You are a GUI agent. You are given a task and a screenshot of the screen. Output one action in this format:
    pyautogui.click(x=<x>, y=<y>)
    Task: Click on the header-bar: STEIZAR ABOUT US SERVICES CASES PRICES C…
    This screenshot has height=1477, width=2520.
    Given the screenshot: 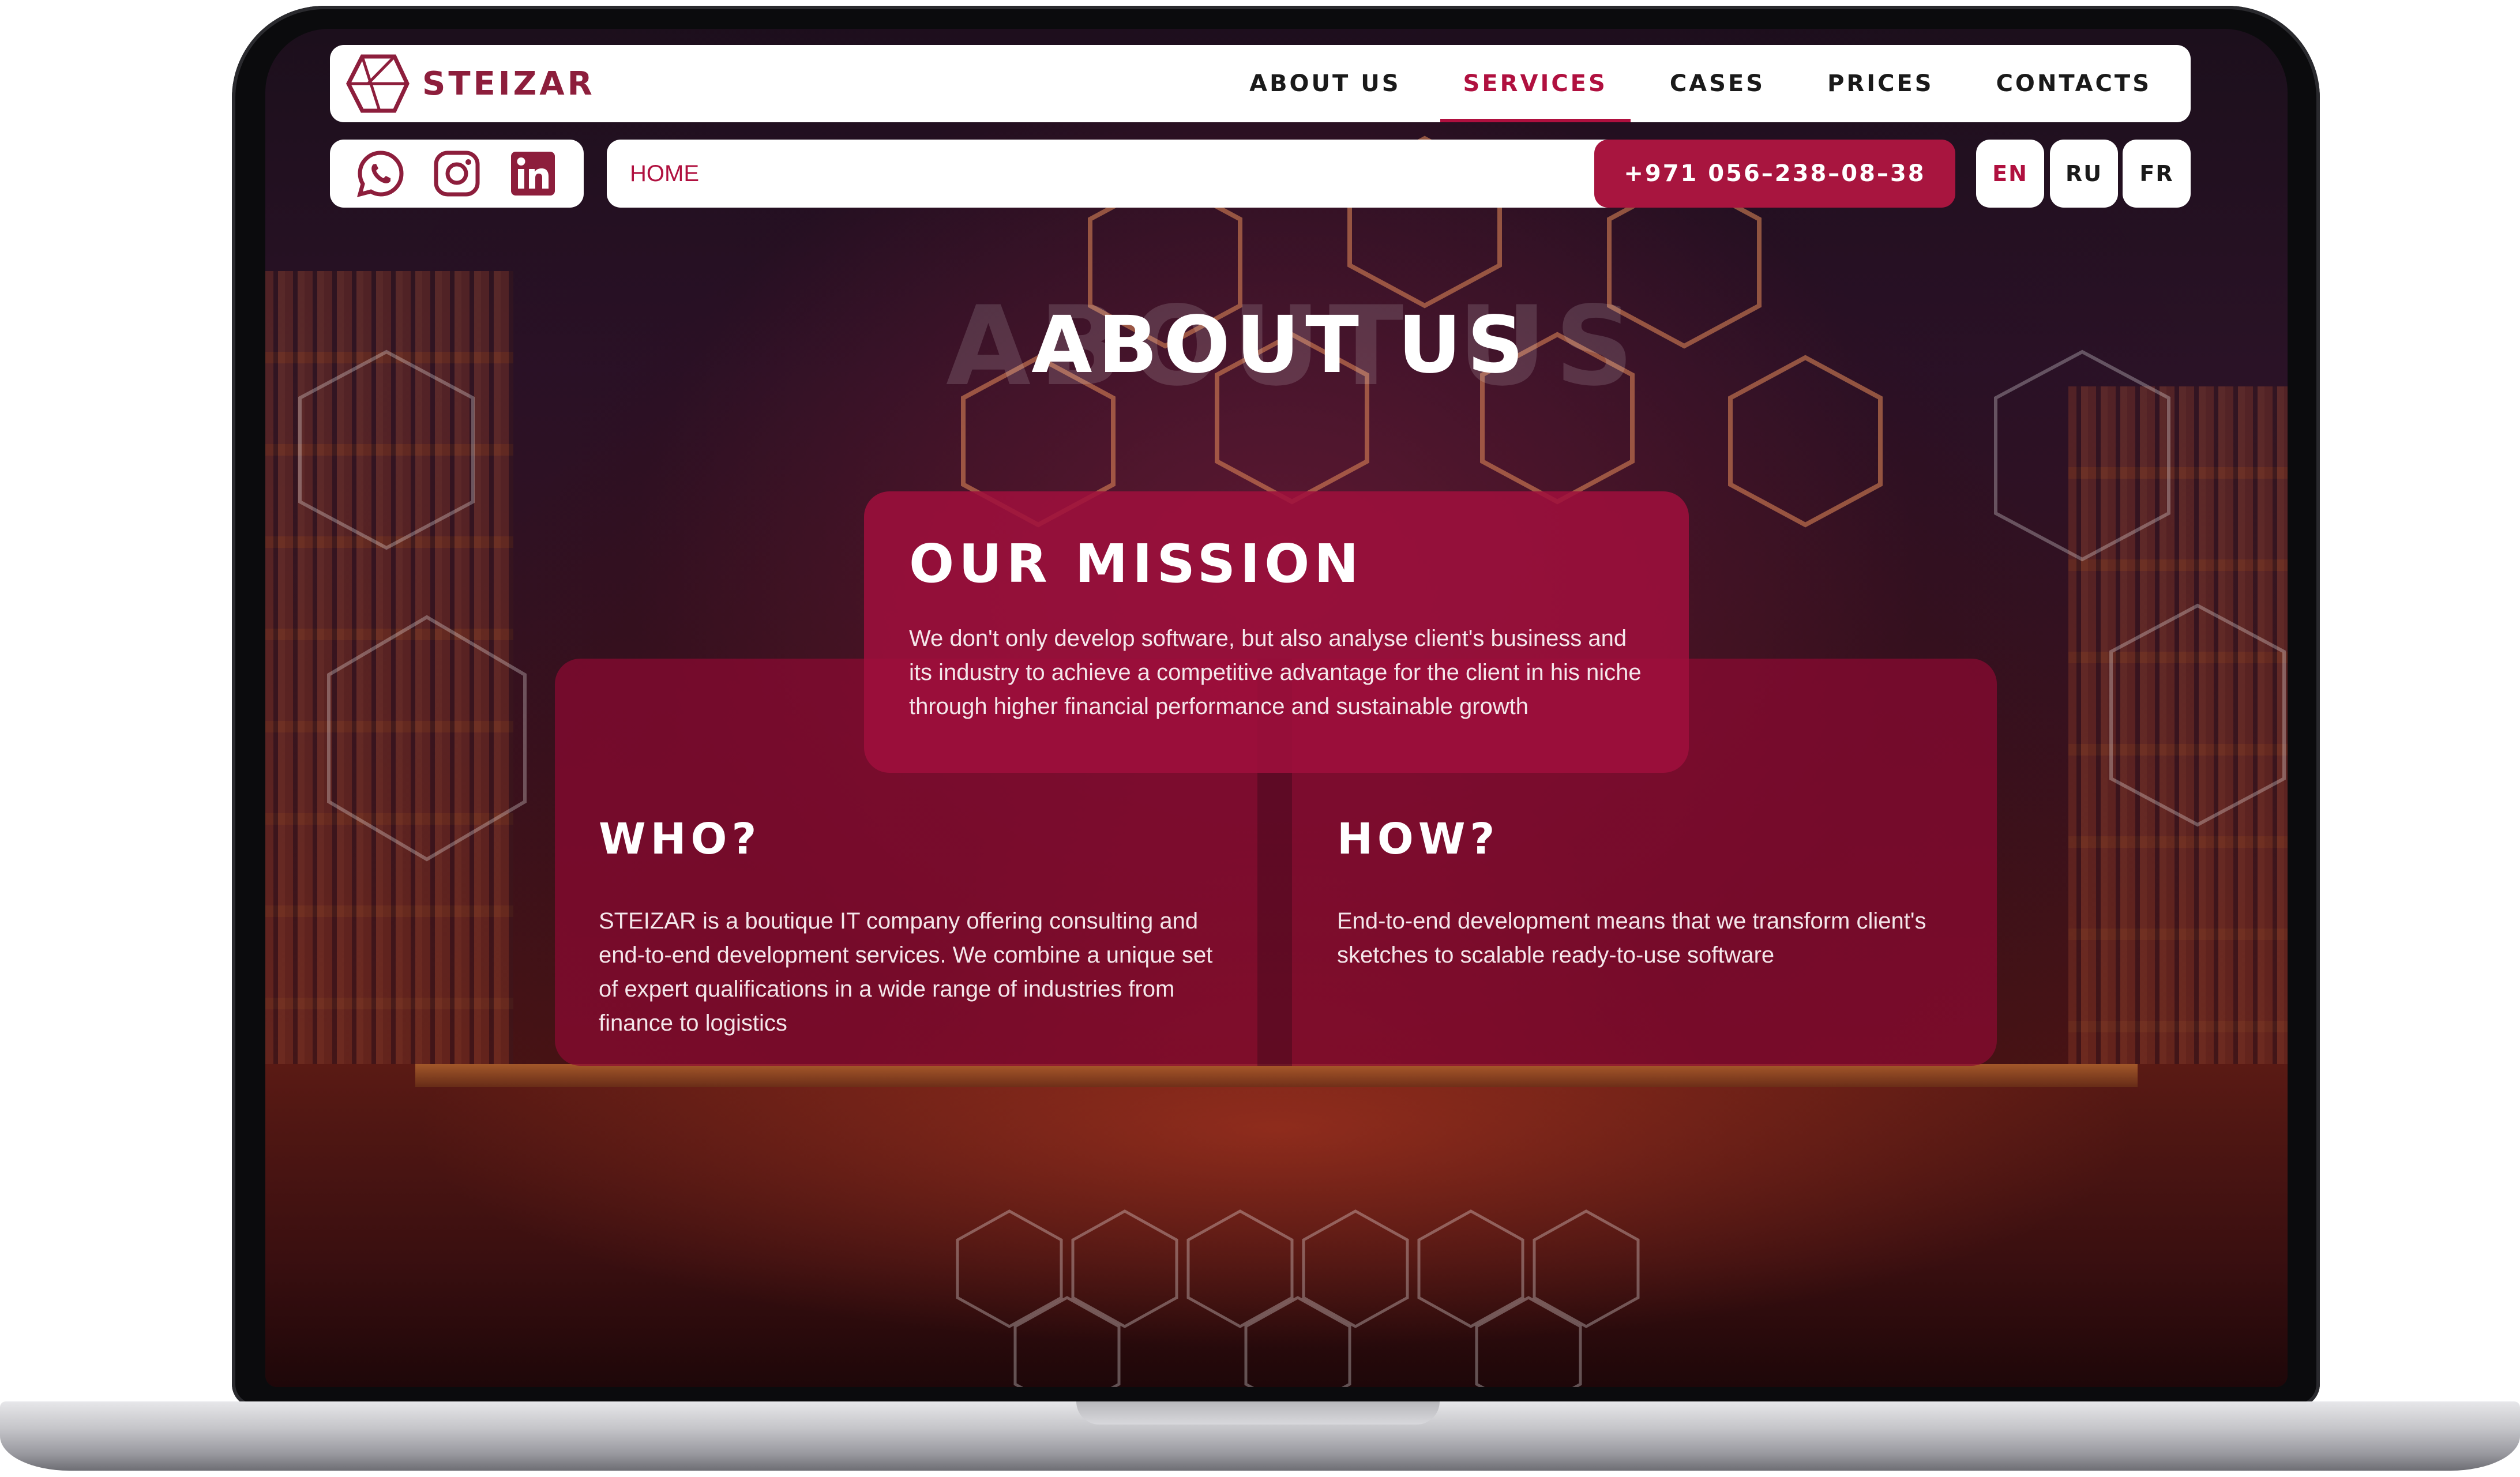 What is the action you would take?
    pyautogui.click(x=1260, y=83)
    